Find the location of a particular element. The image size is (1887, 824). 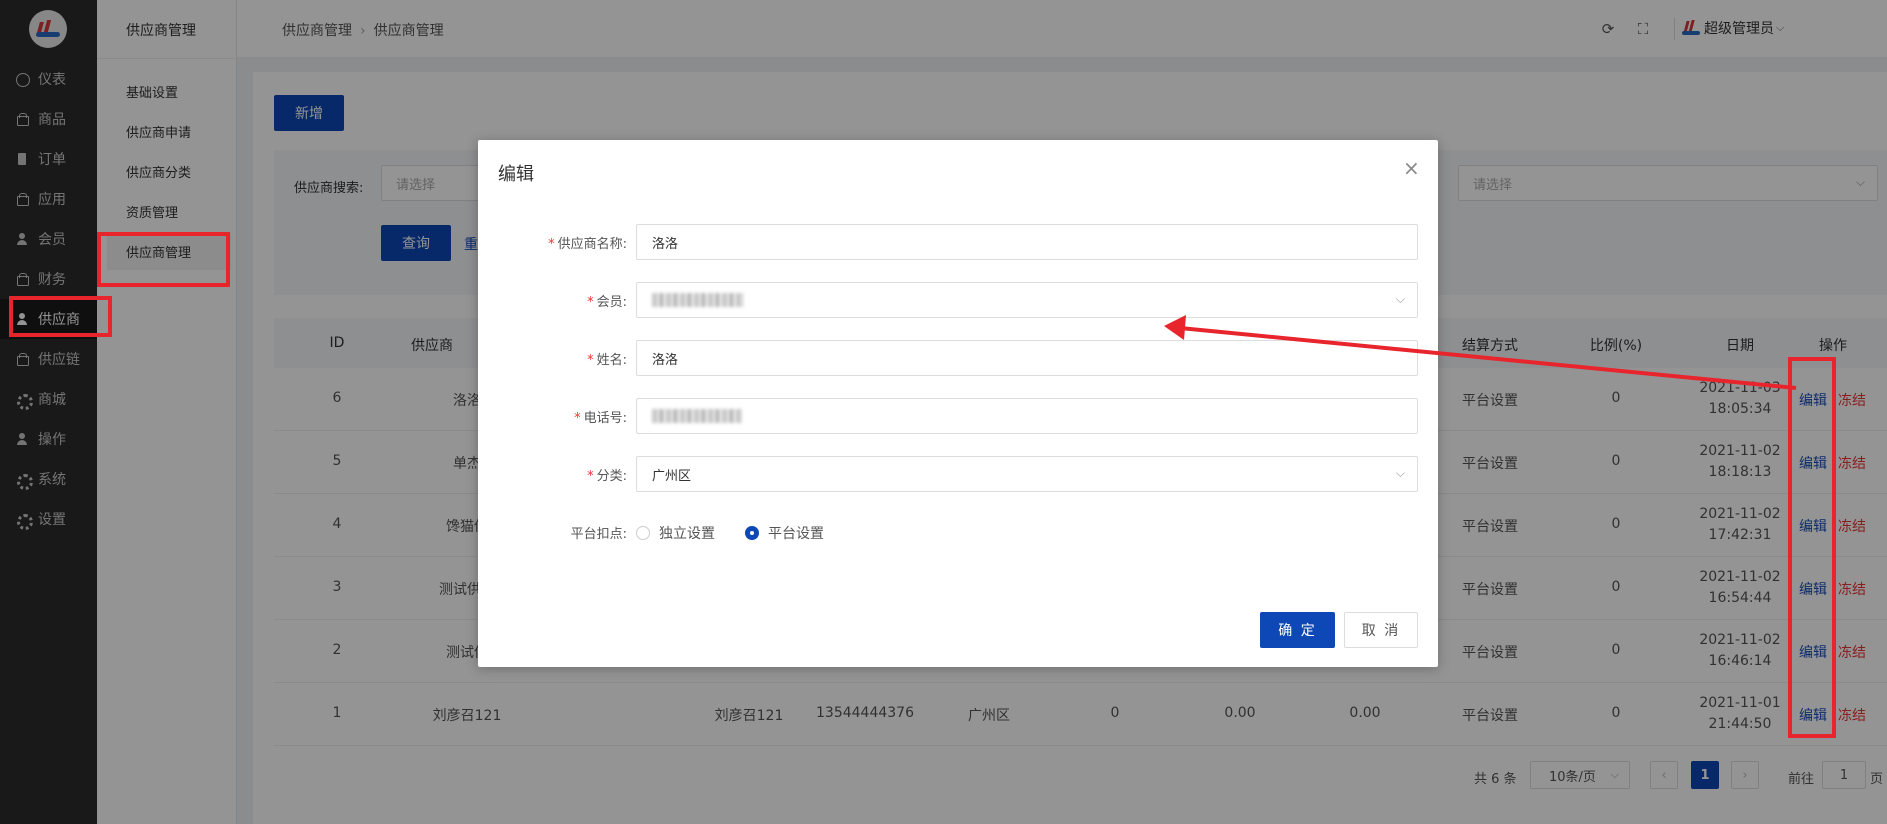

label-text: 电话号: is located at coordinates (605, 418).